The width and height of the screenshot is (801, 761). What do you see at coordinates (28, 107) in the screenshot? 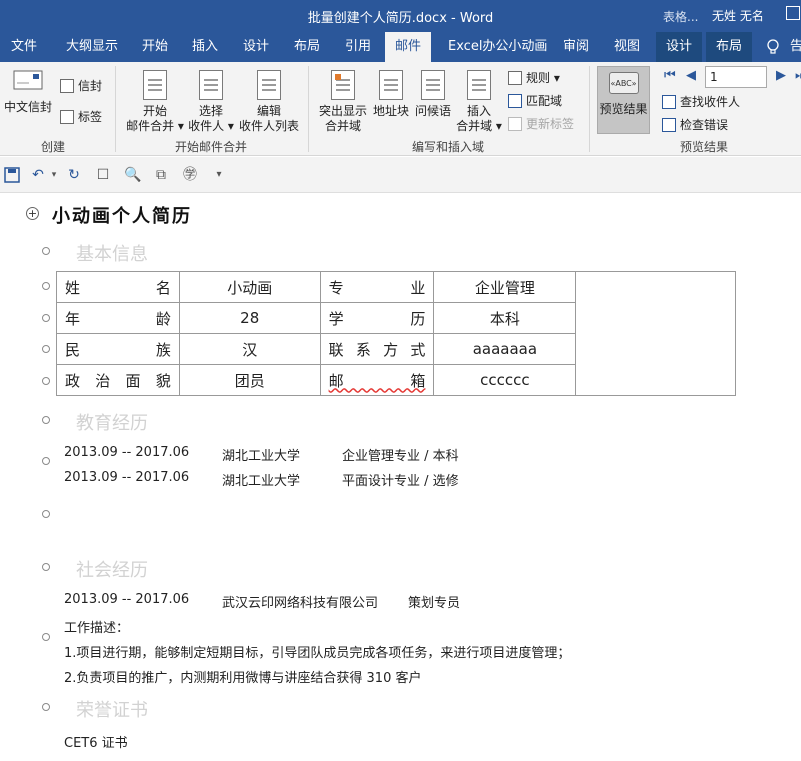
I see `chinese-envelope-label: 中文信封` at bounding box center [28, 107].